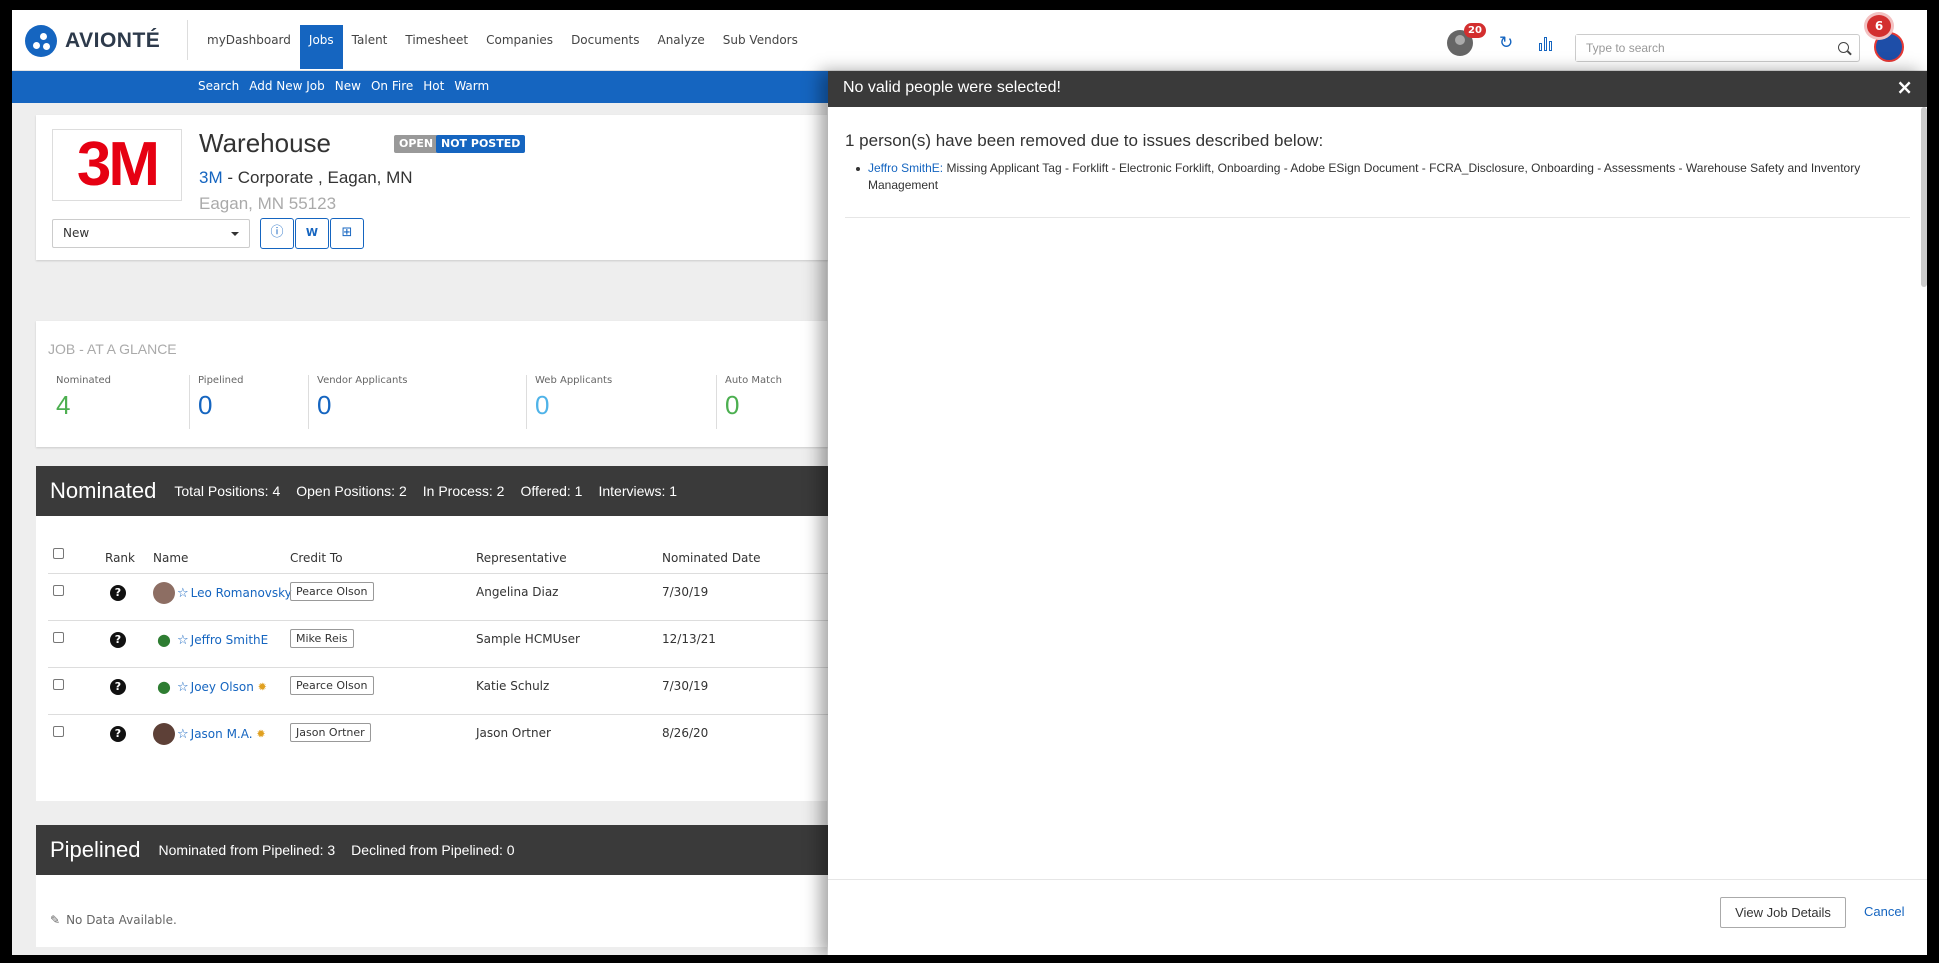 The image size is (1939, 963). I want to click on no-data-message: ✎ No Data Available., so click(113, 920).